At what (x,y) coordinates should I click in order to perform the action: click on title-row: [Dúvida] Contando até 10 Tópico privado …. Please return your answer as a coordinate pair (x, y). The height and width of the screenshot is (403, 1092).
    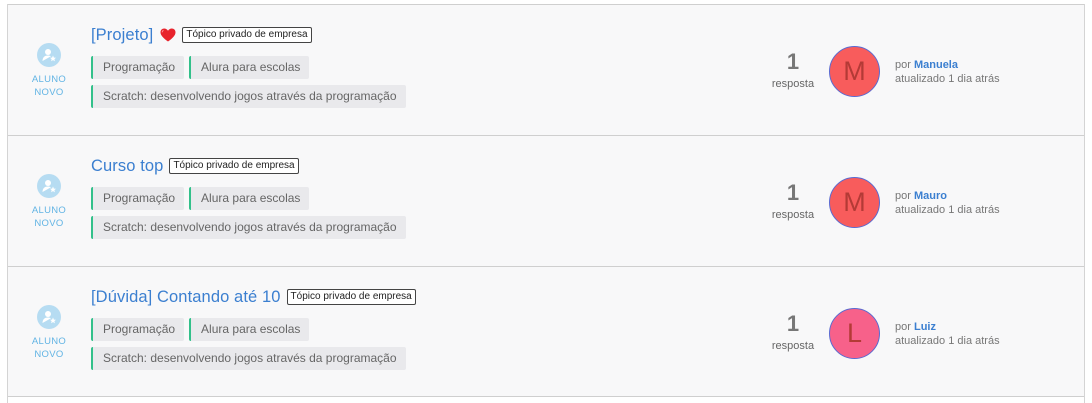
    Looking at the image, I should click on (253, 297).